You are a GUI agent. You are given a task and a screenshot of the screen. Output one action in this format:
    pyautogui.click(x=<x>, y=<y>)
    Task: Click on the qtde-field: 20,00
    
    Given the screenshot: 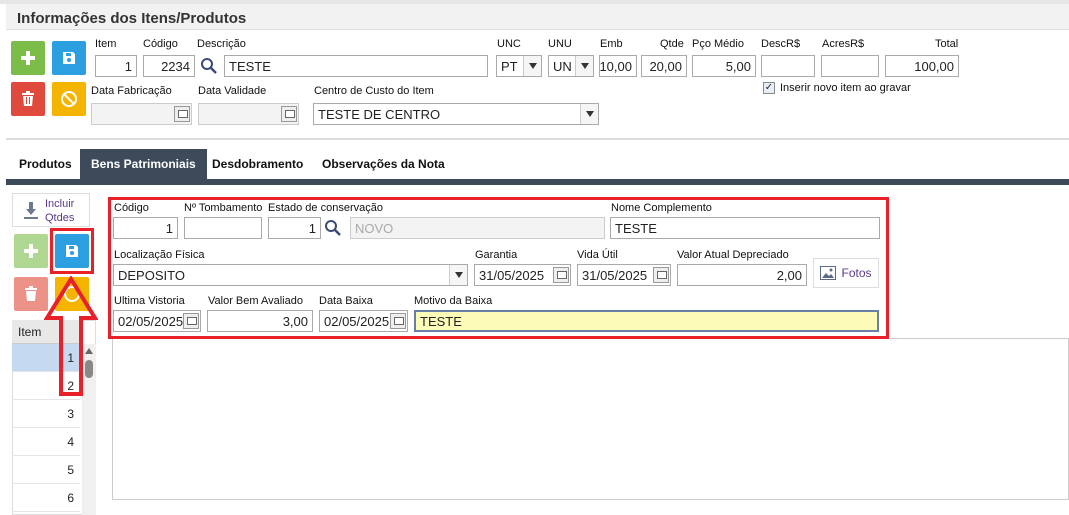 What is the action you would take?
    pyautogui.click(x=664, y=66)
    